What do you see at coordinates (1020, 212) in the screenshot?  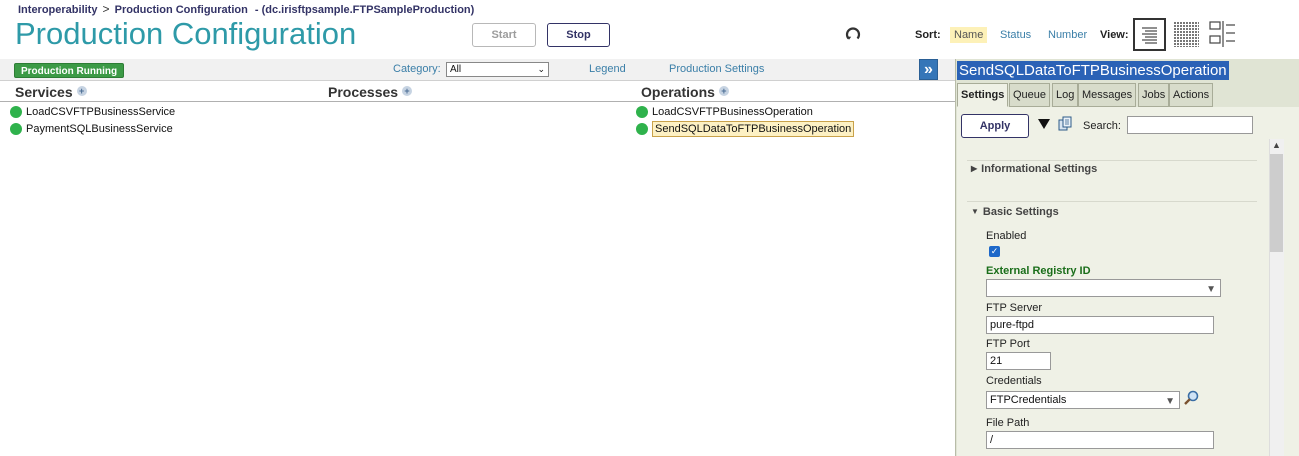 I see `basic-settings-label: Basic Settings` at bounding box center [1020, 212].